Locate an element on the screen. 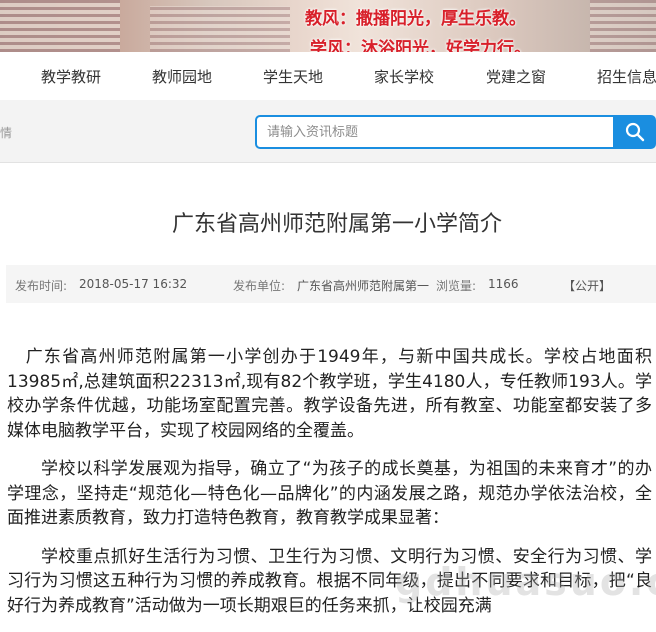 This screenshot has width=656, height=632. publisher-label: 发布单位: is located at coordinates (259, 286).